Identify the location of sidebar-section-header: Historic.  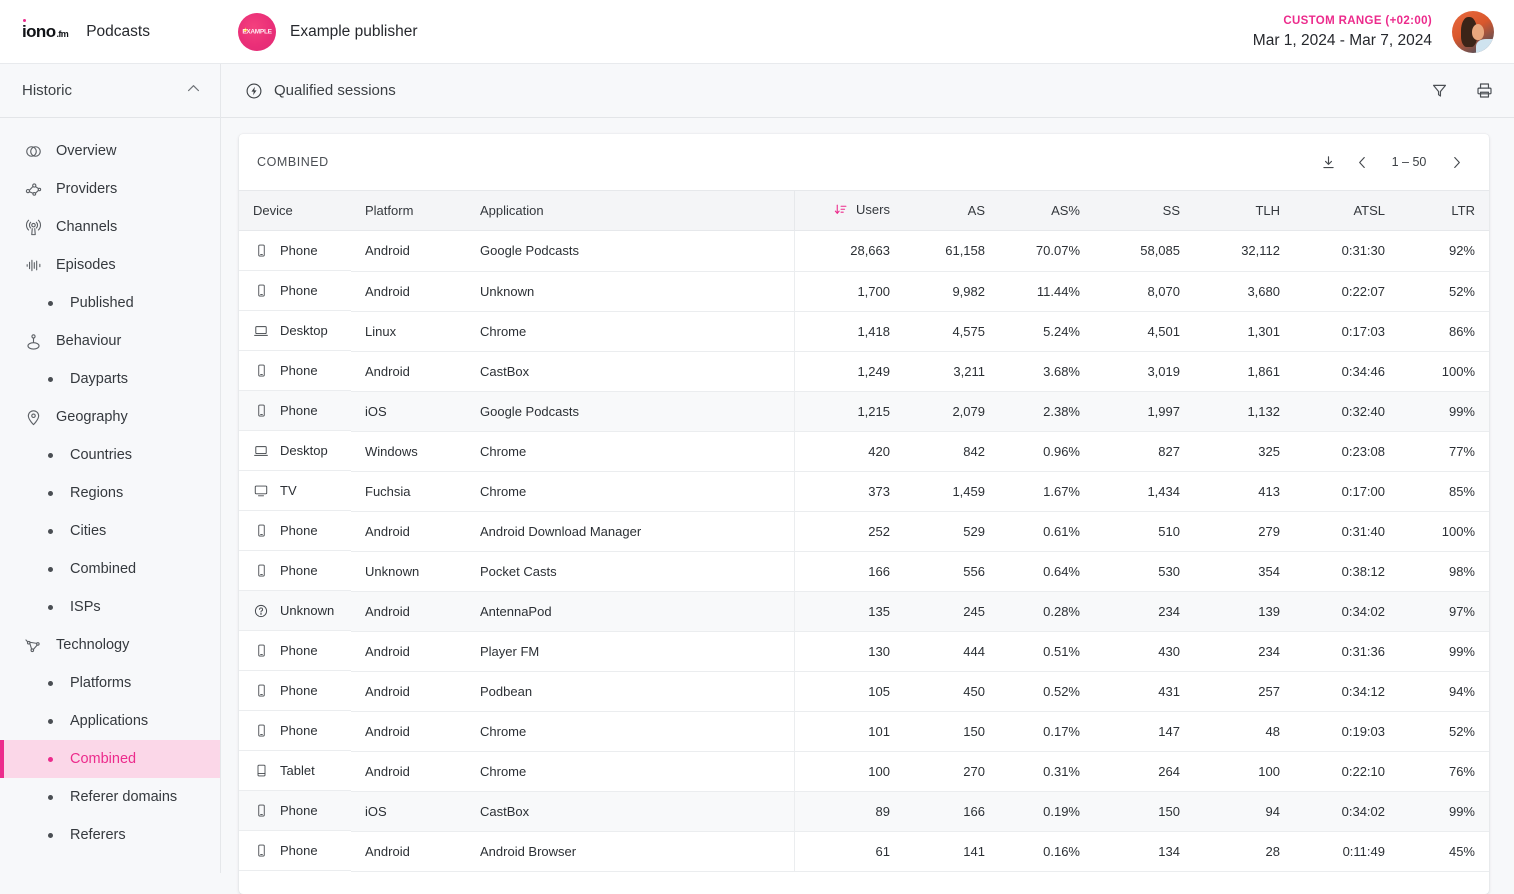
(110, 91).